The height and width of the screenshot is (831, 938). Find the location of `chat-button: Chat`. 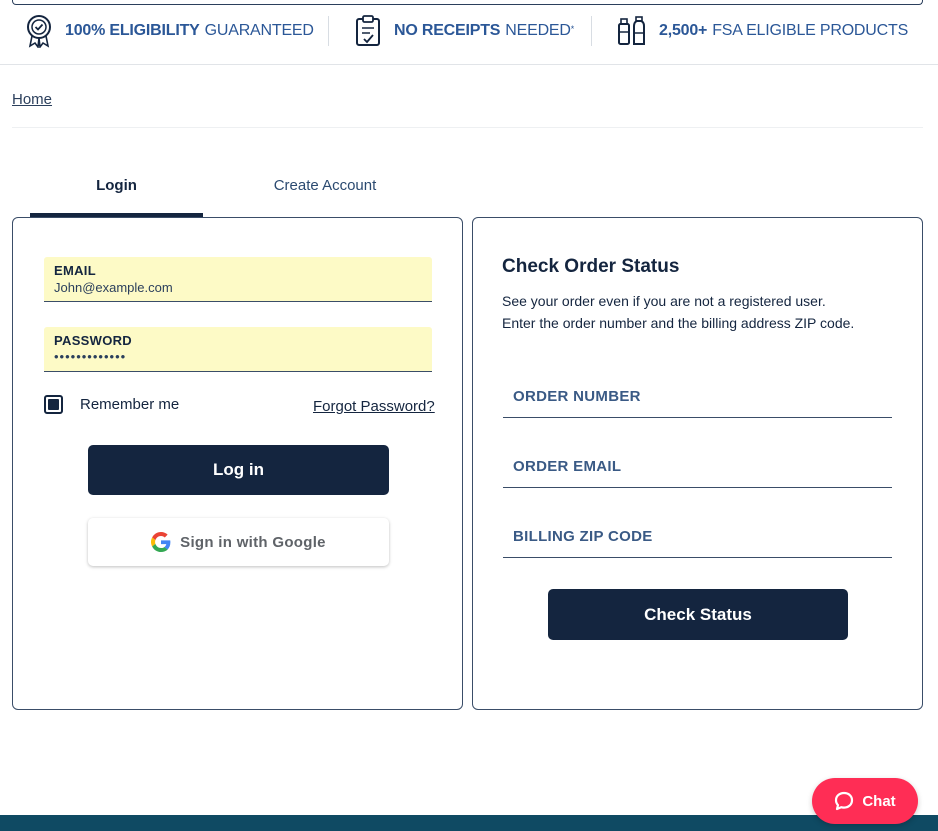

chat-button: Chat is located at coordinates (865, 801).